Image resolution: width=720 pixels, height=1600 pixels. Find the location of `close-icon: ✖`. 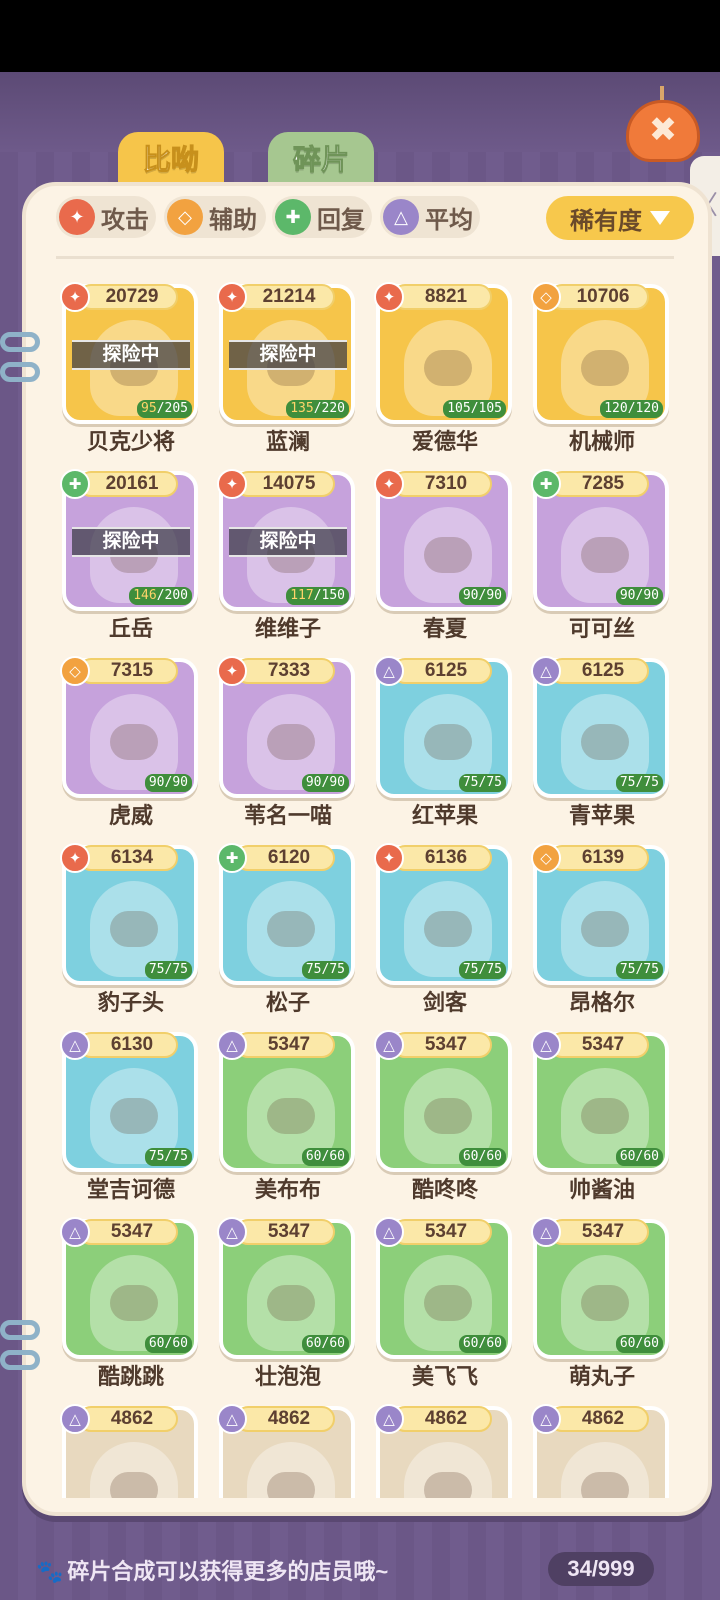

close-icon: ✖ is located at coordinates (663, 130).